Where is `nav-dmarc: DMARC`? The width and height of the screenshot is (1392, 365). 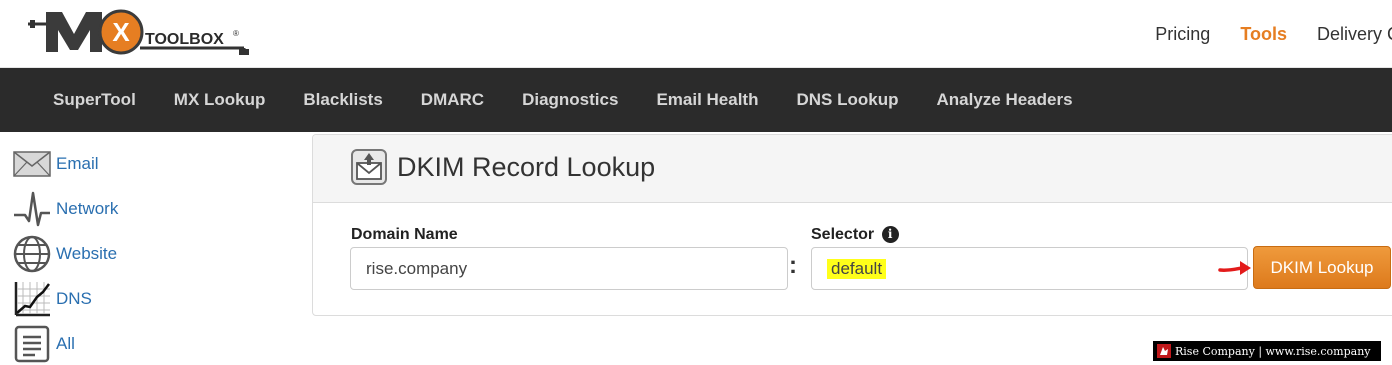
nav-dmarc: DMARC is located at coordinates (452, 100).